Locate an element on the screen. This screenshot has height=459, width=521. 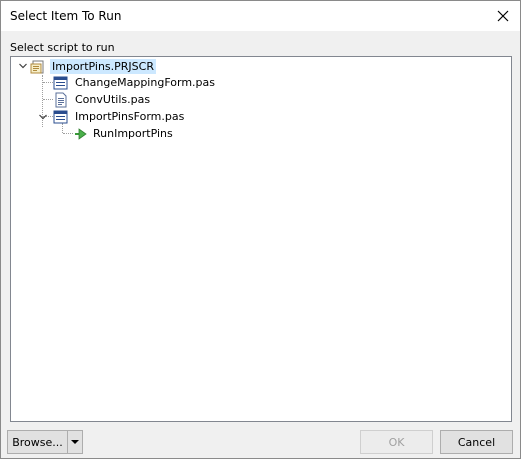
close-icon is located at coordinates (503, 16).